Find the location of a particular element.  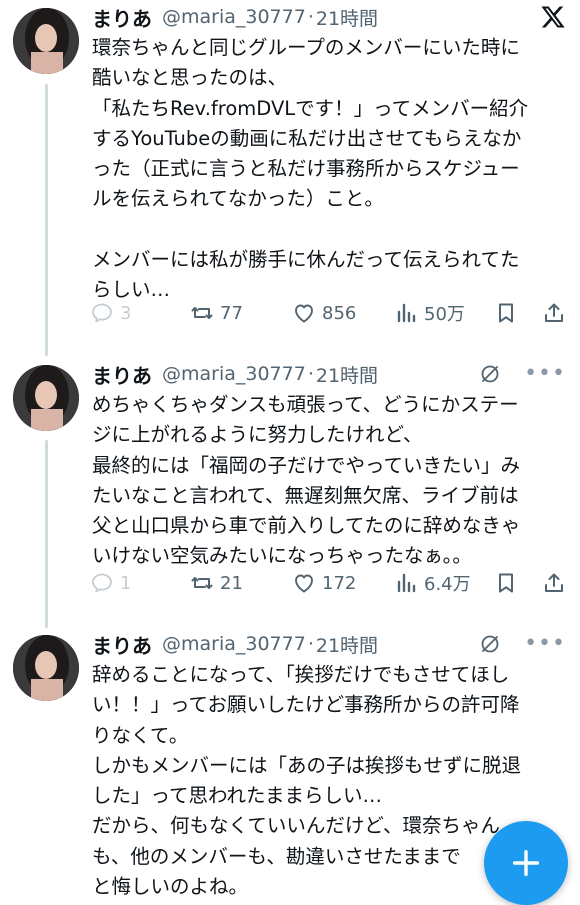

reply-count: 1 is located at coordinates (126, 583).